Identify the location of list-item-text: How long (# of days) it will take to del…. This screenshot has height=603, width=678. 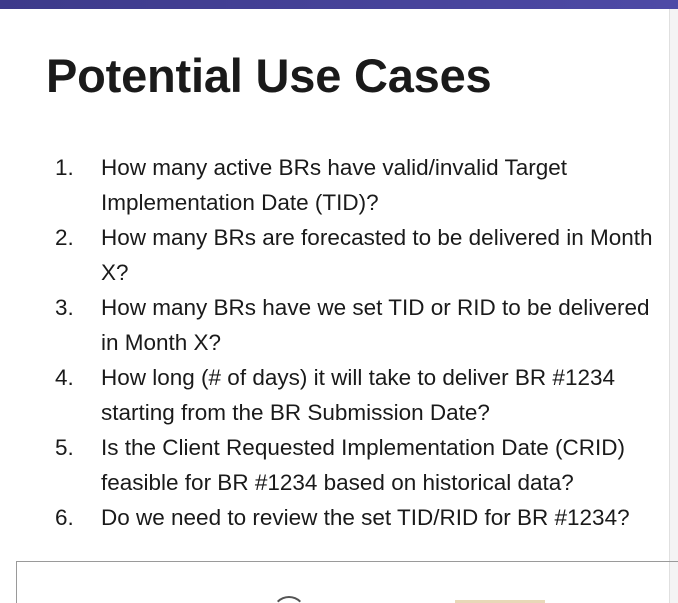
(358, 395).